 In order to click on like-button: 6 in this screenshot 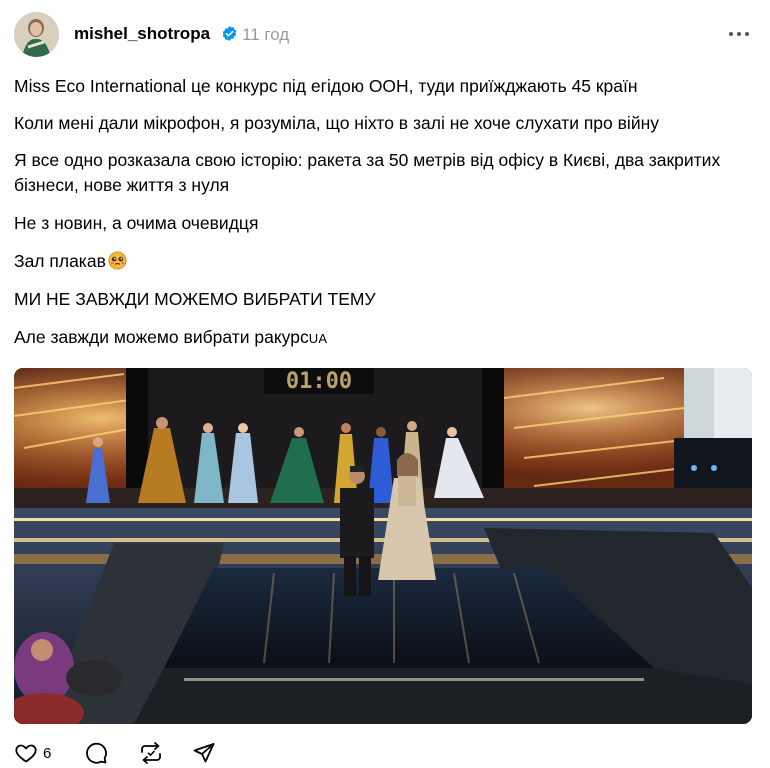, I will do `click(32, 753)`.